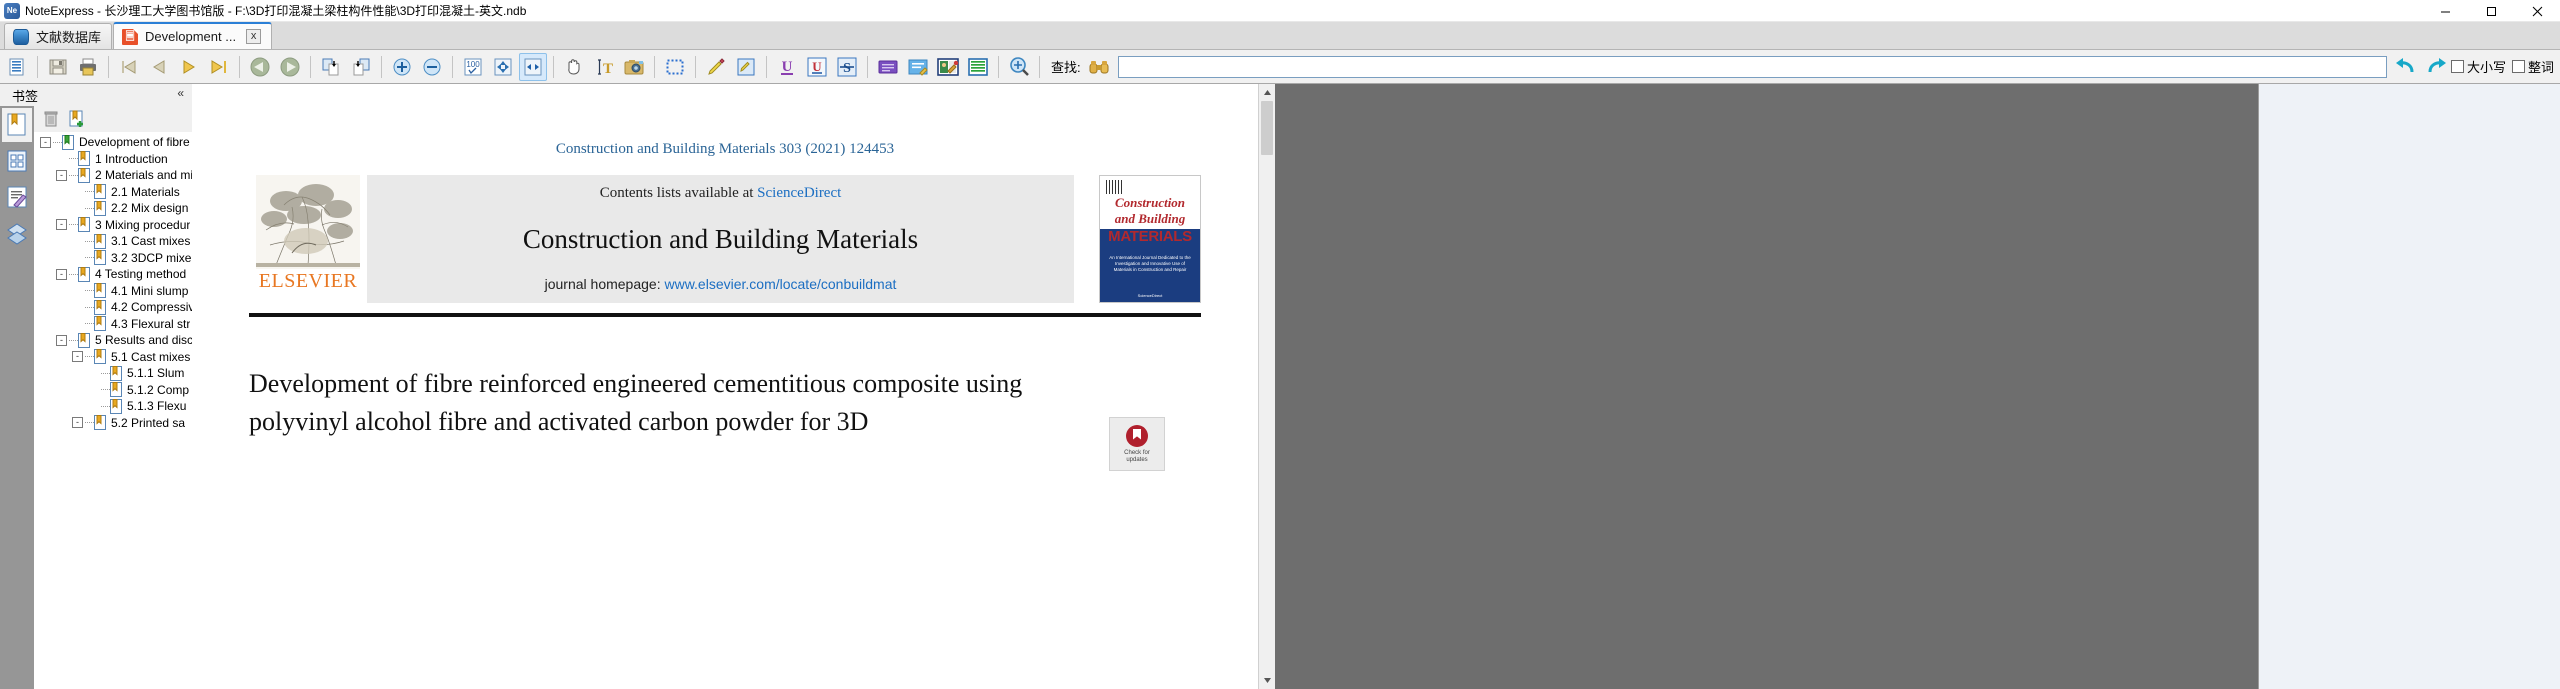 Image resolution: width=2560 pixels, height=689 pixels. What do you see at coordinates (847, 67) in the screenshot?
I see `strikethrough-icon: S` at bounding box center [847, 67].